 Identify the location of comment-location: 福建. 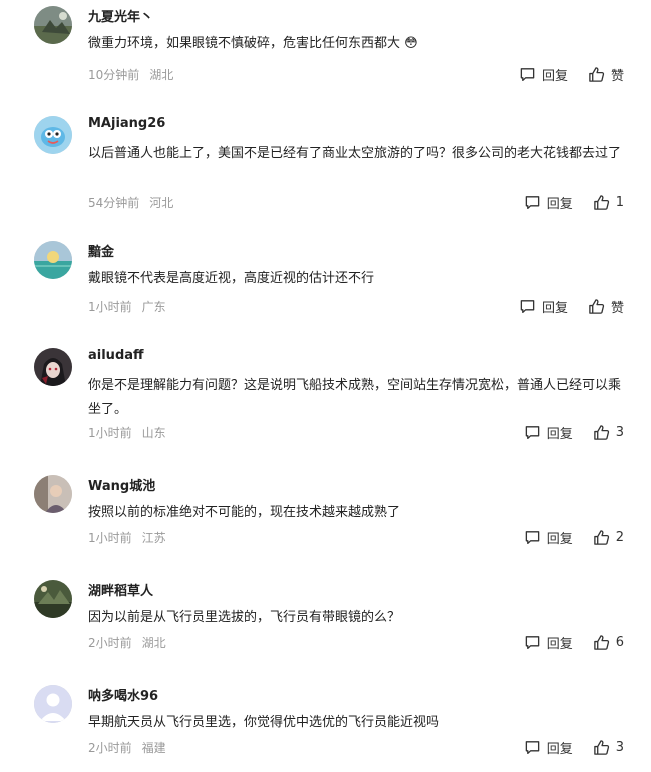
(153, 748).